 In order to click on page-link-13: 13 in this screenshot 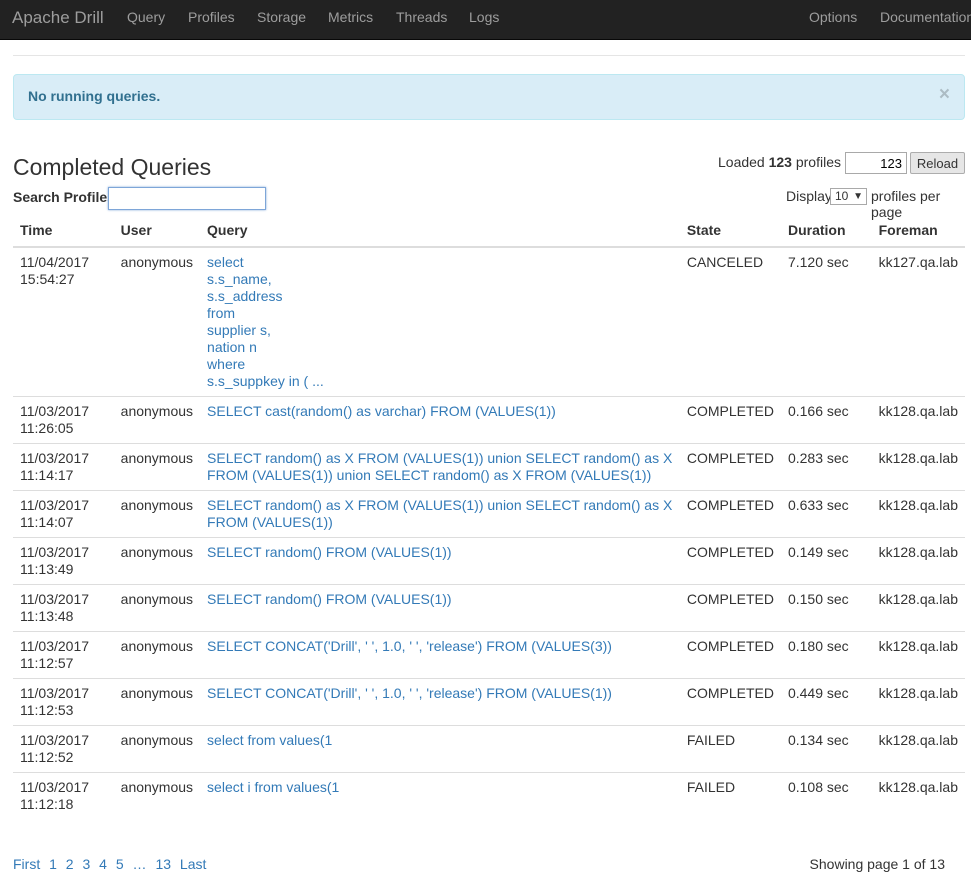, I will do `click(163, 864)`.